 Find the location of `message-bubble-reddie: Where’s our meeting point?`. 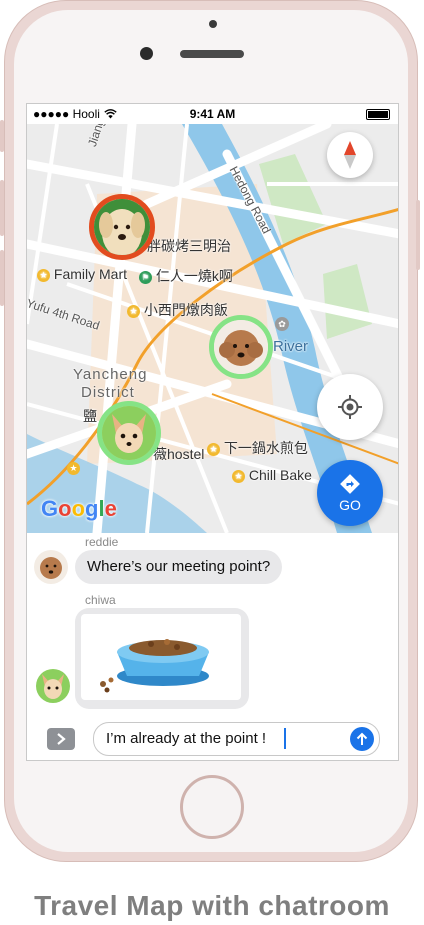

message-bubble-reddie: Where’s our meeting point? is located at coordinates (179, 567).